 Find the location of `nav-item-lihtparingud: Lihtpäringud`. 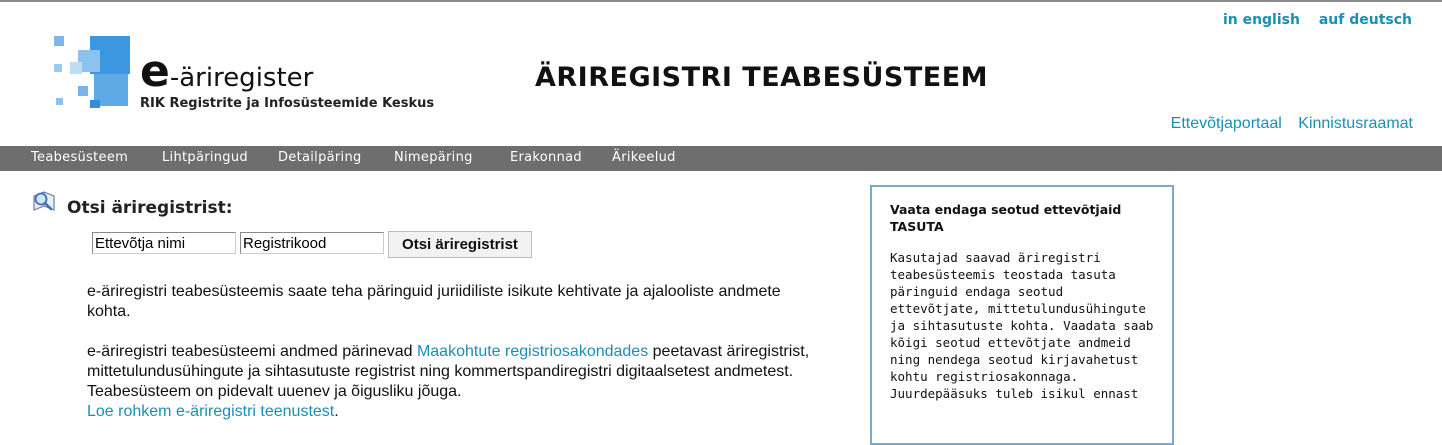

nav-item-lihtparingud: Lihtpäringud is located at coordinates (205, 157).